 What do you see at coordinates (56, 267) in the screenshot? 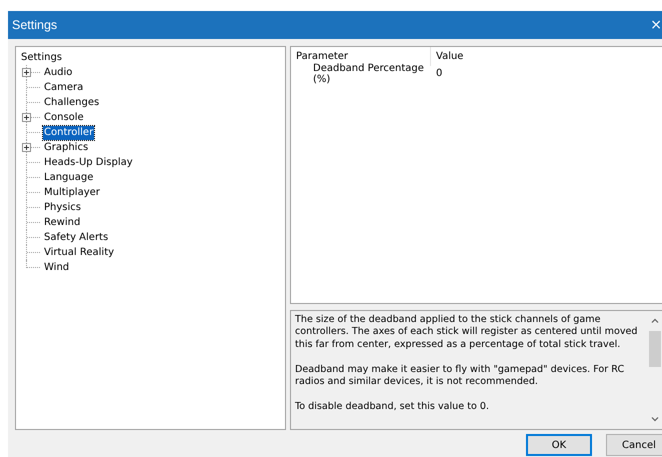
I see `tree-item: Wind` at bounding box center [56, 267].